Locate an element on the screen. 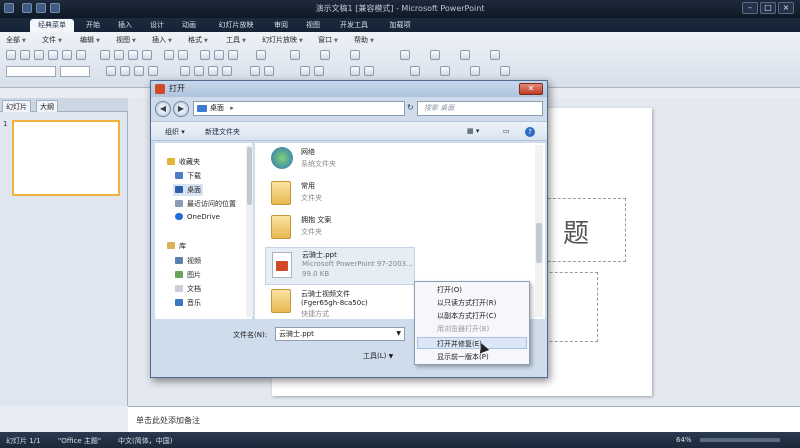 This screenshot has width=800, height=448. nav-scrollbar is located at coordinates (249, 231).